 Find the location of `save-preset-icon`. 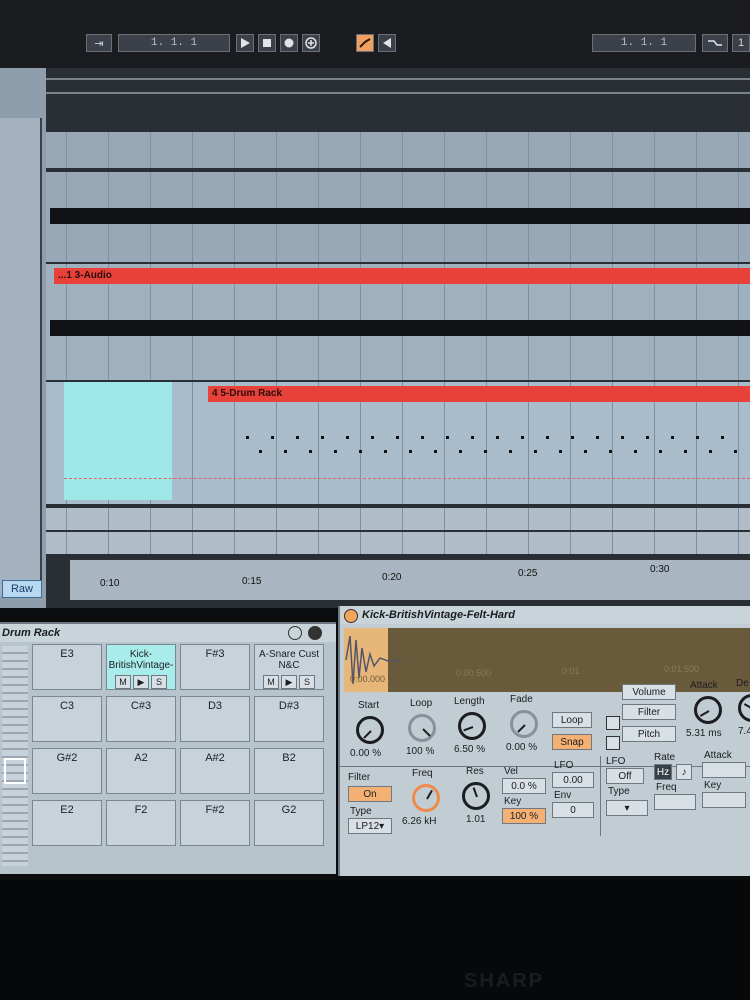

save-preset-icon is located at coordinates (315, 633).